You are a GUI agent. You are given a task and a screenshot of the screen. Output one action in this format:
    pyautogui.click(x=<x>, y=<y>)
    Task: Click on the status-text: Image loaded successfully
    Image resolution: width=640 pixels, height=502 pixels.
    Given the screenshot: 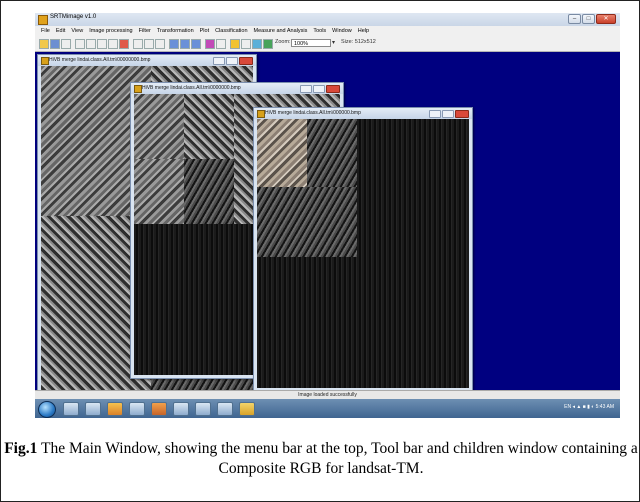 What is the action you would take?
    pyautogui.click(x=327, y=395)
    